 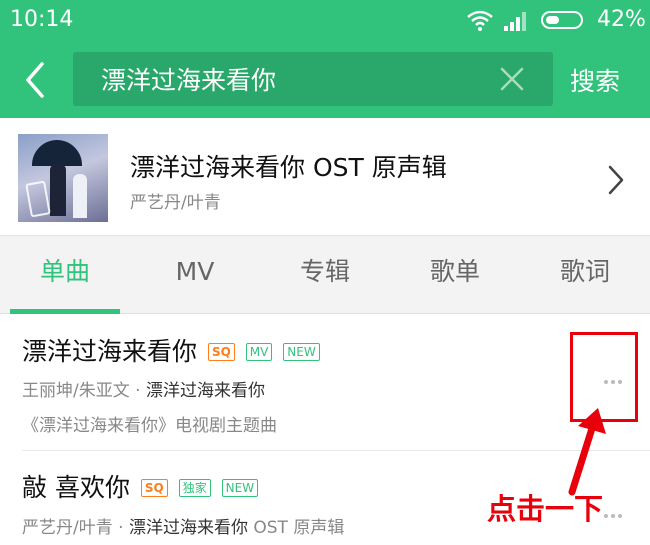 I want to click on tab-playlist: 歌单, so click(x=455, y=279).